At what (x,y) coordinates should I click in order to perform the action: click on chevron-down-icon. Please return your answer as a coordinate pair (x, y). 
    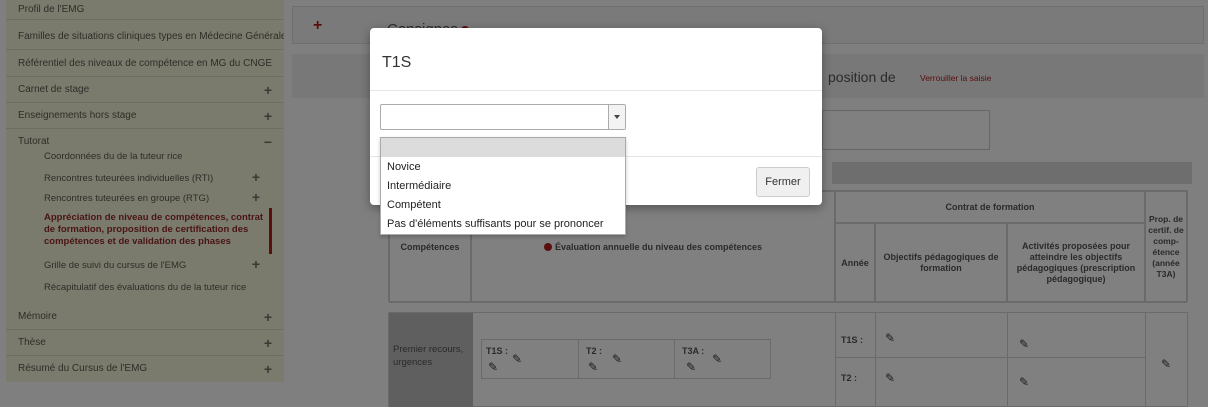
    Looking at the image, I should click on (616, 117).